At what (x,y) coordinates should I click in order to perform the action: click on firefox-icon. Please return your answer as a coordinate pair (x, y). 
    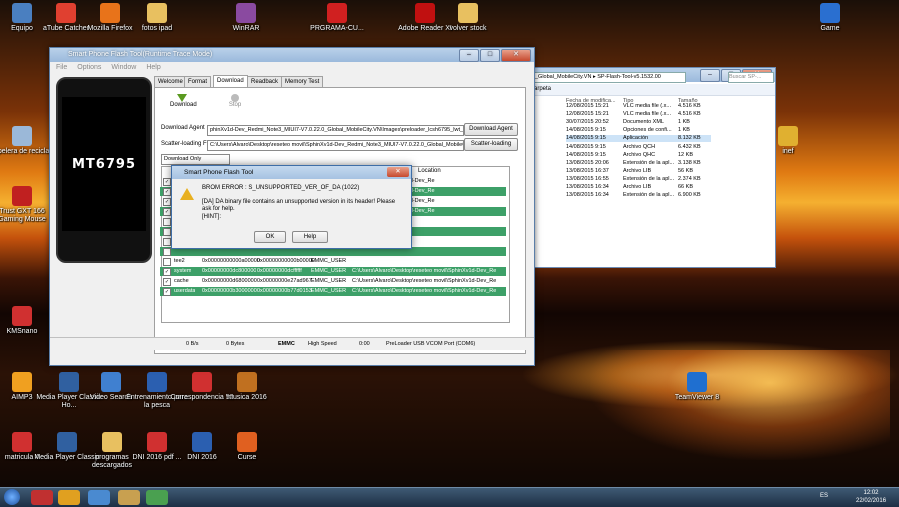
    Looking at the image, I should click on (110, 13).